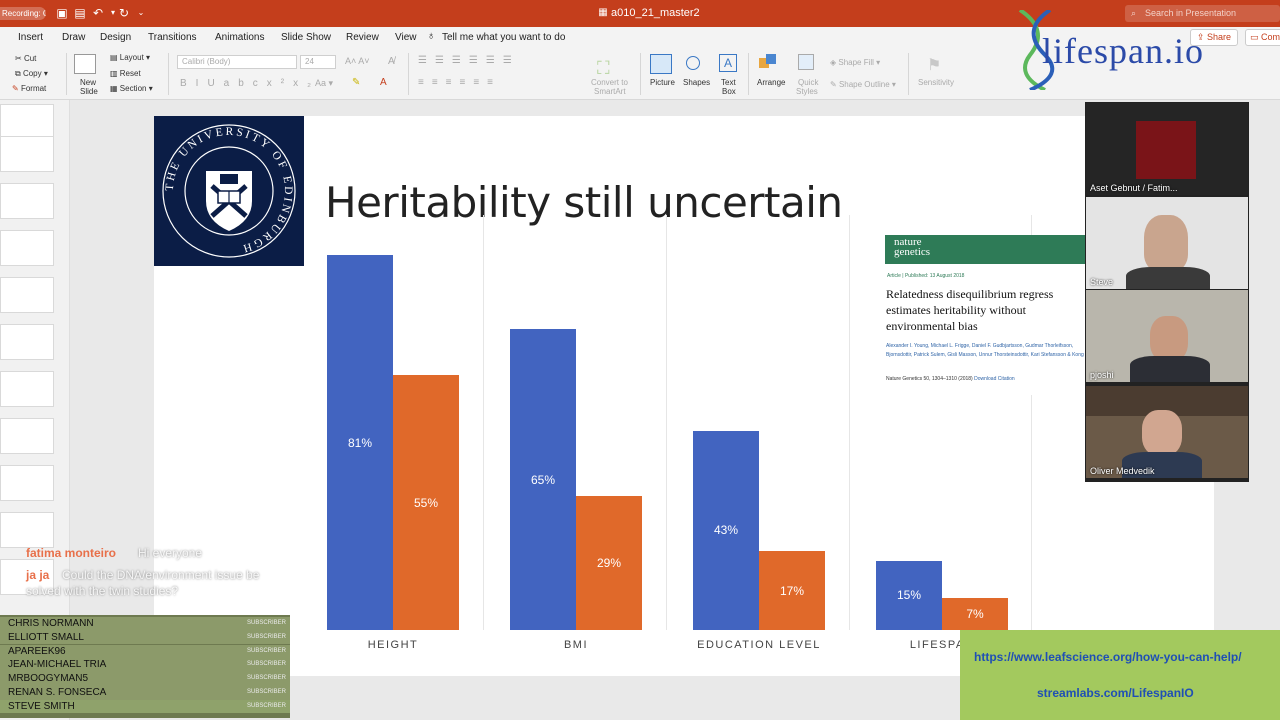  Describe the element at coordinates (503, 37) in the screenshot. I see `tell-me-input: Tell me what you want to do` at that location.